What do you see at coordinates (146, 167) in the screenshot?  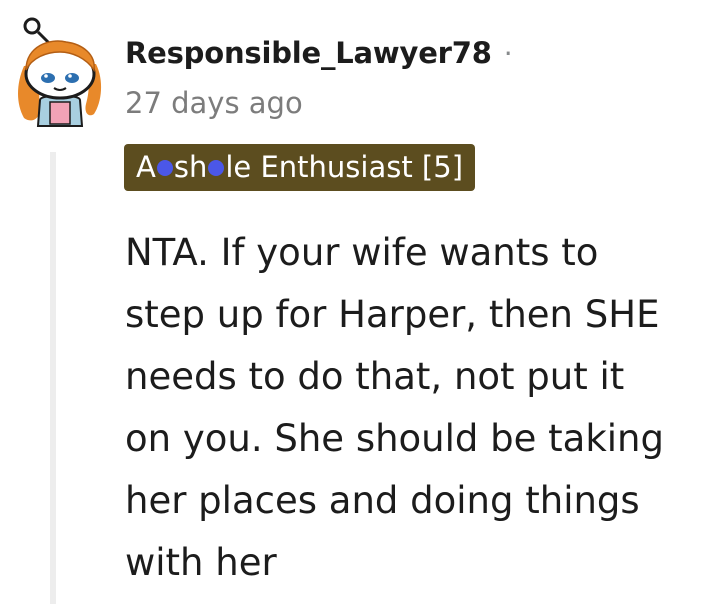 I see `flair-text-part1: A` at bounding box center [146, 167].